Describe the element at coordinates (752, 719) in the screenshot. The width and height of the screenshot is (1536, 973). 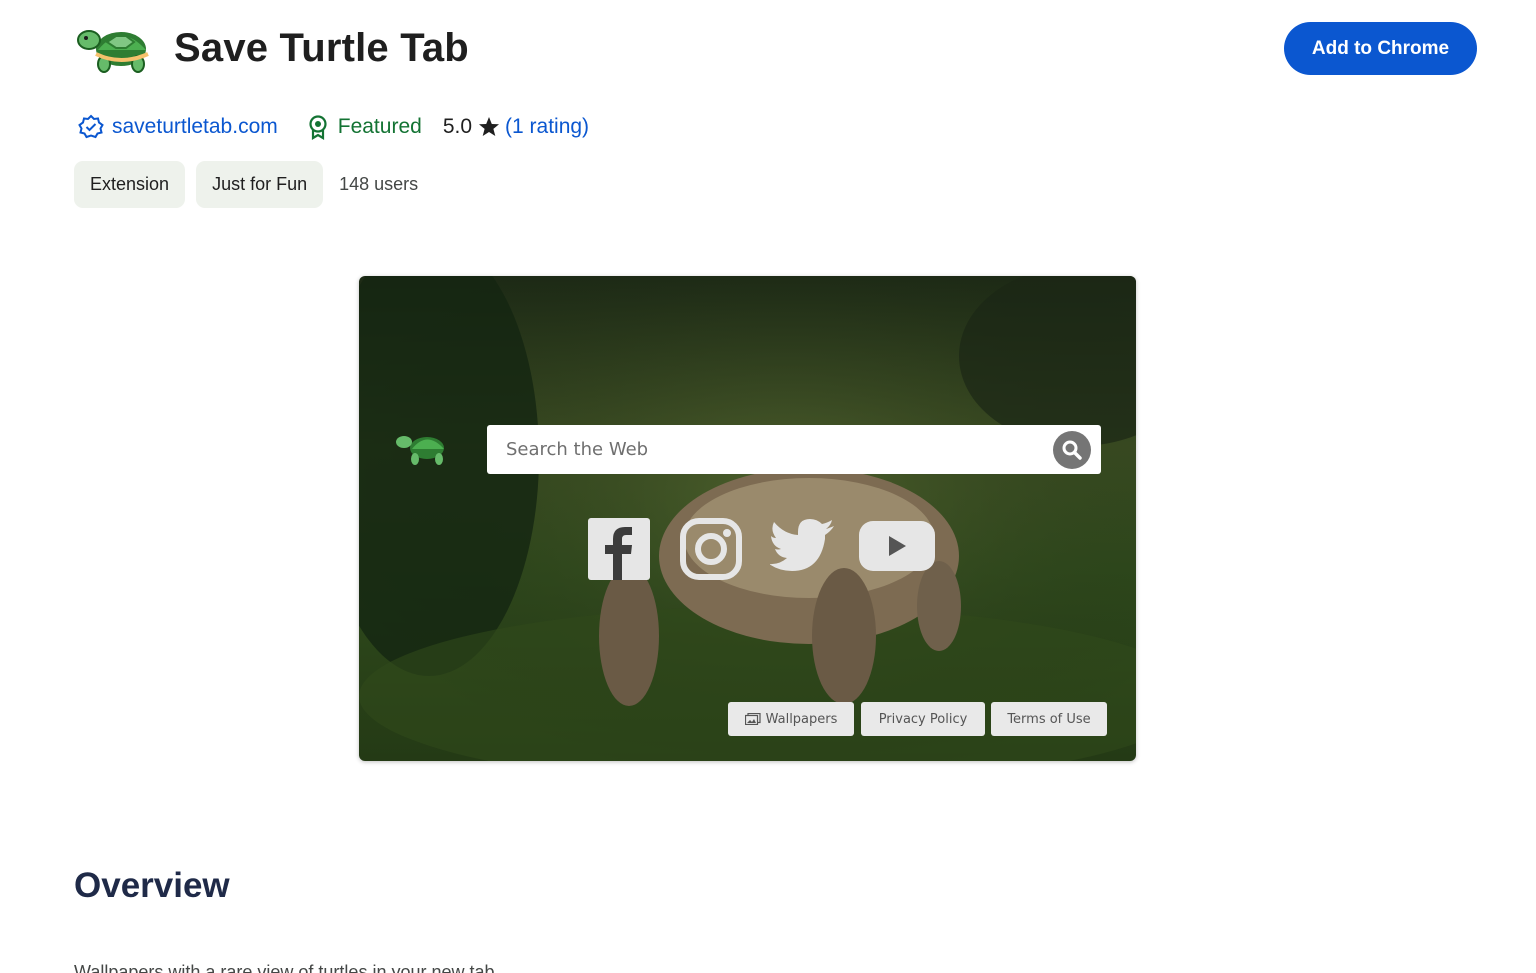
I see `image-gallery-icon` at that location.